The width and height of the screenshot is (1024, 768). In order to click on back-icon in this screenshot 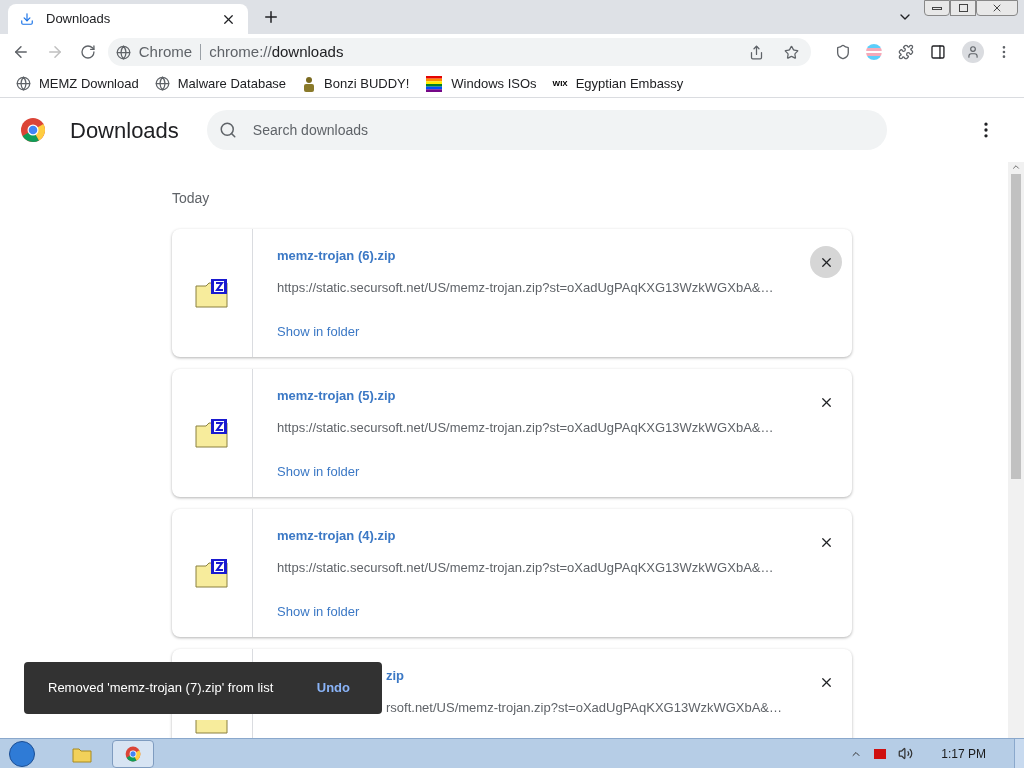, I will do `click(21, 52)`.